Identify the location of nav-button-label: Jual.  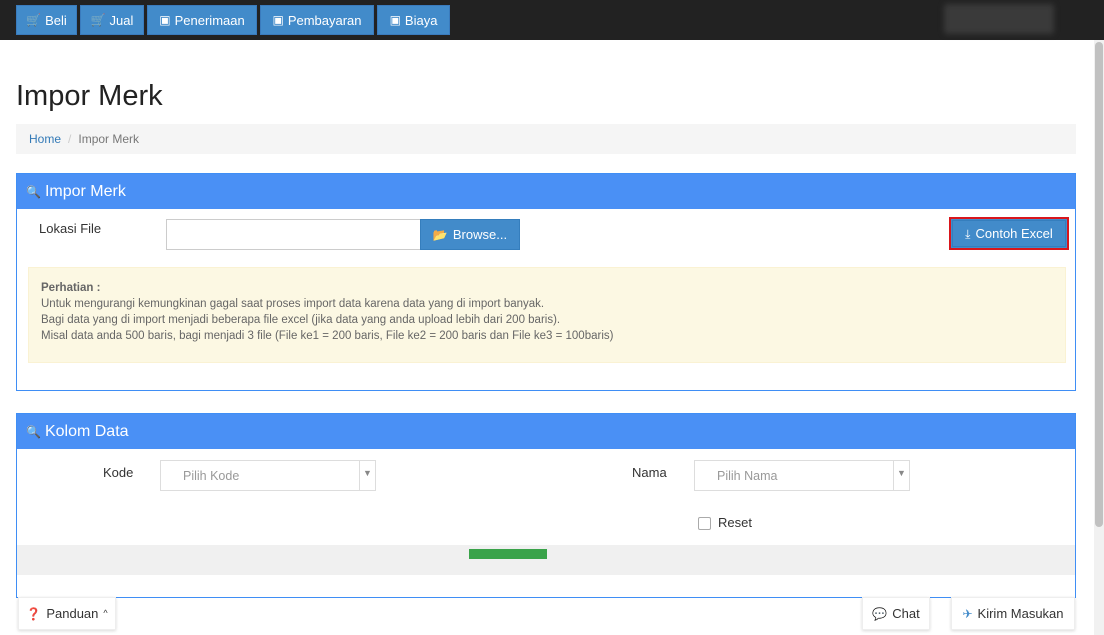
(121, 20).